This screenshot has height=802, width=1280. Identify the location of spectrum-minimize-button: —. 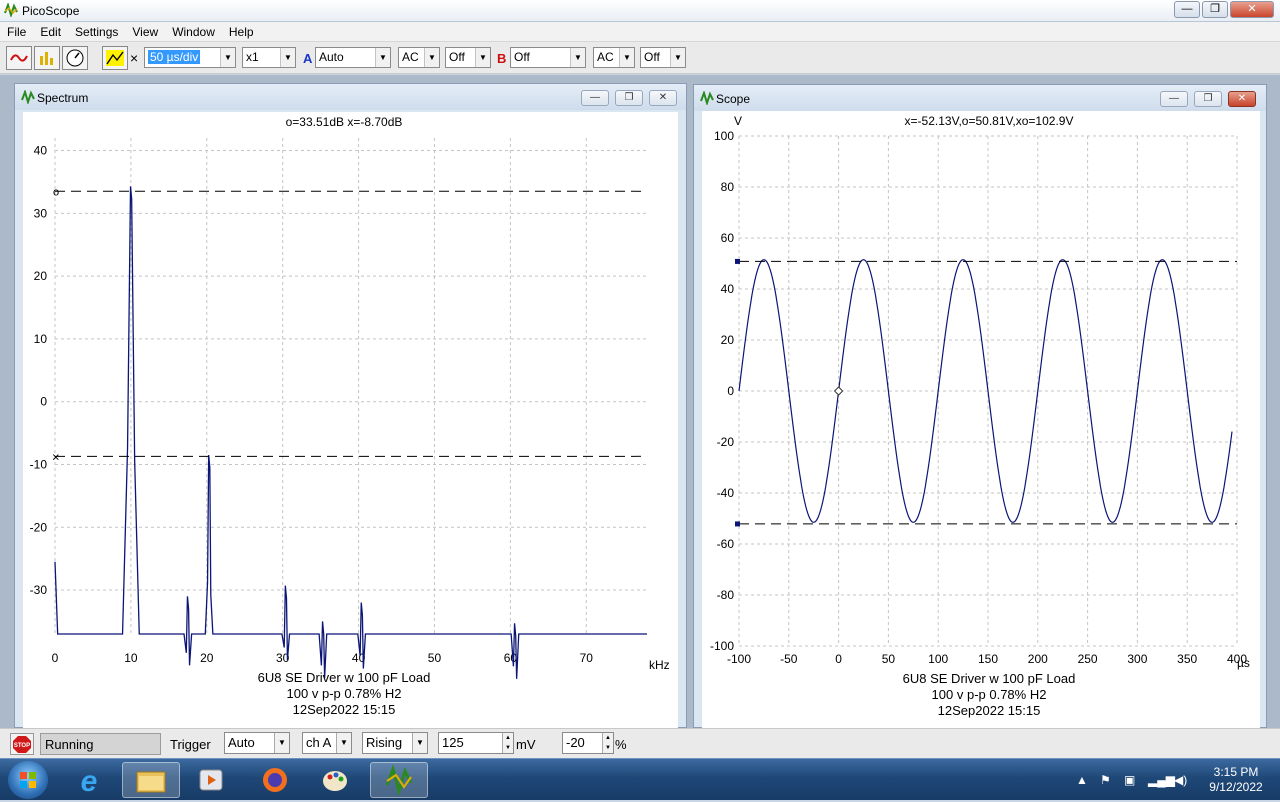
(595, 98).